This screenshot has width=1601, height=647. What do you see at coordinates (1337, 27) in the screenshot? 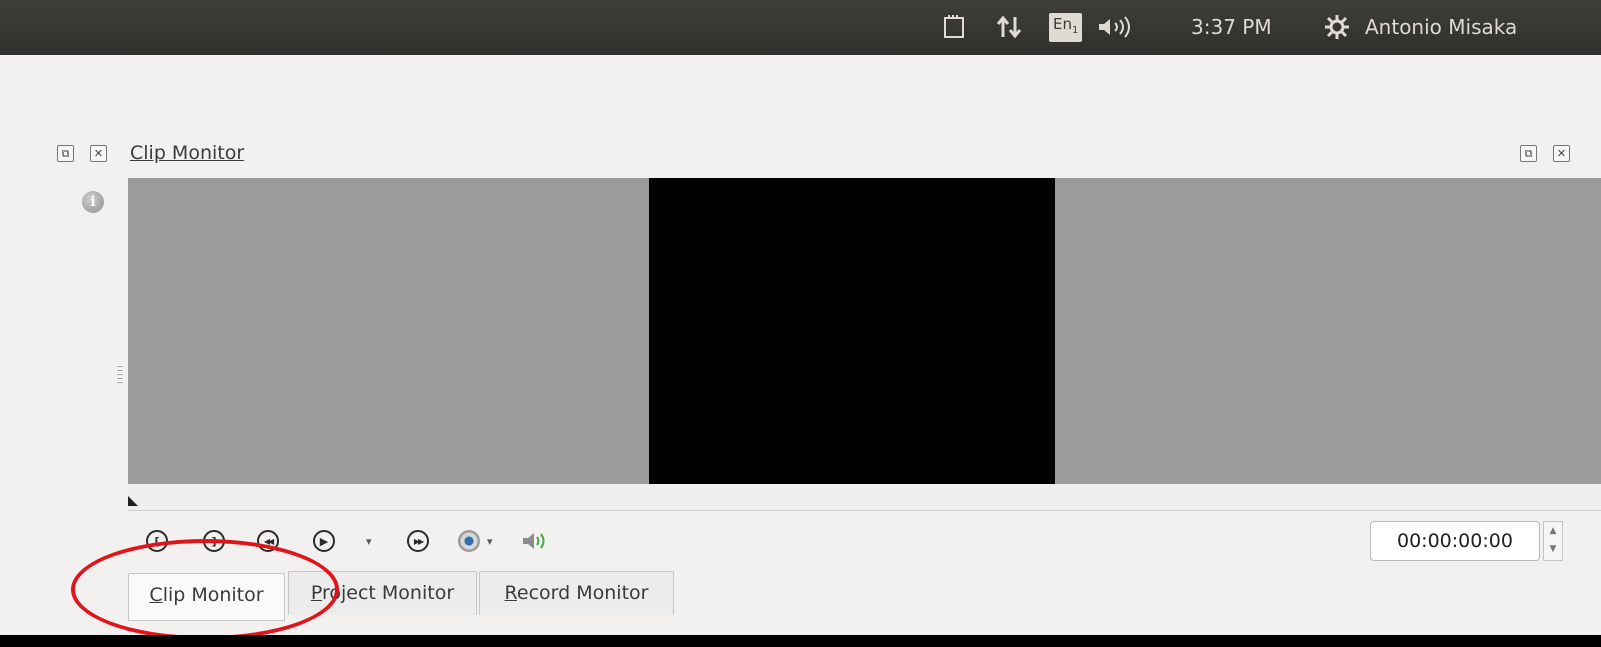
I see `session-gear-icon` at bounding box center [1337, 27].